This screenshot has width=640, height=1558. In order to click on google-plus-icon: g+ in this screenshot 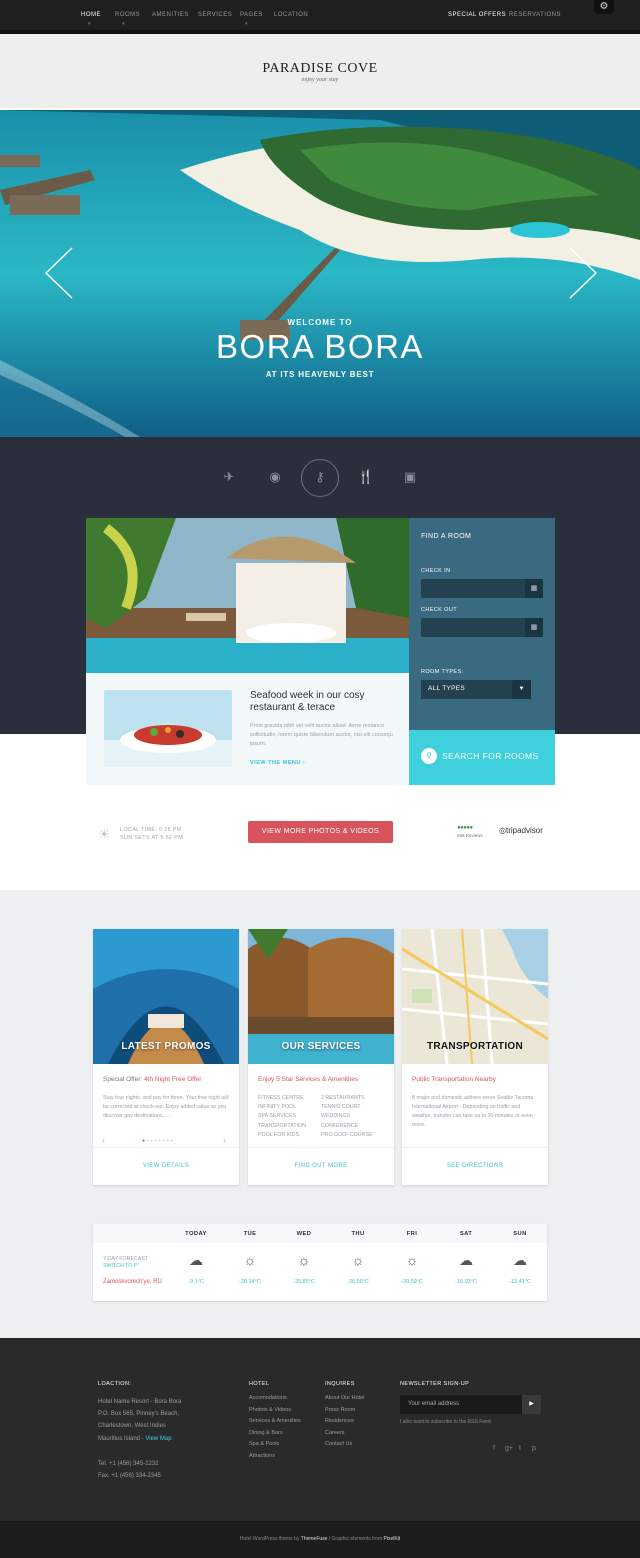, I will do `click(509, 1448)`.